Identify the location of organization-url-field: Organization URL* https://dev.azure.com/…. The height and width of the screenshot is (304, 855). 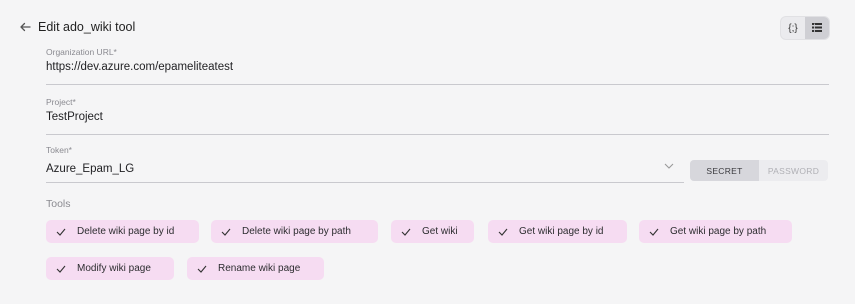
(437, 66).